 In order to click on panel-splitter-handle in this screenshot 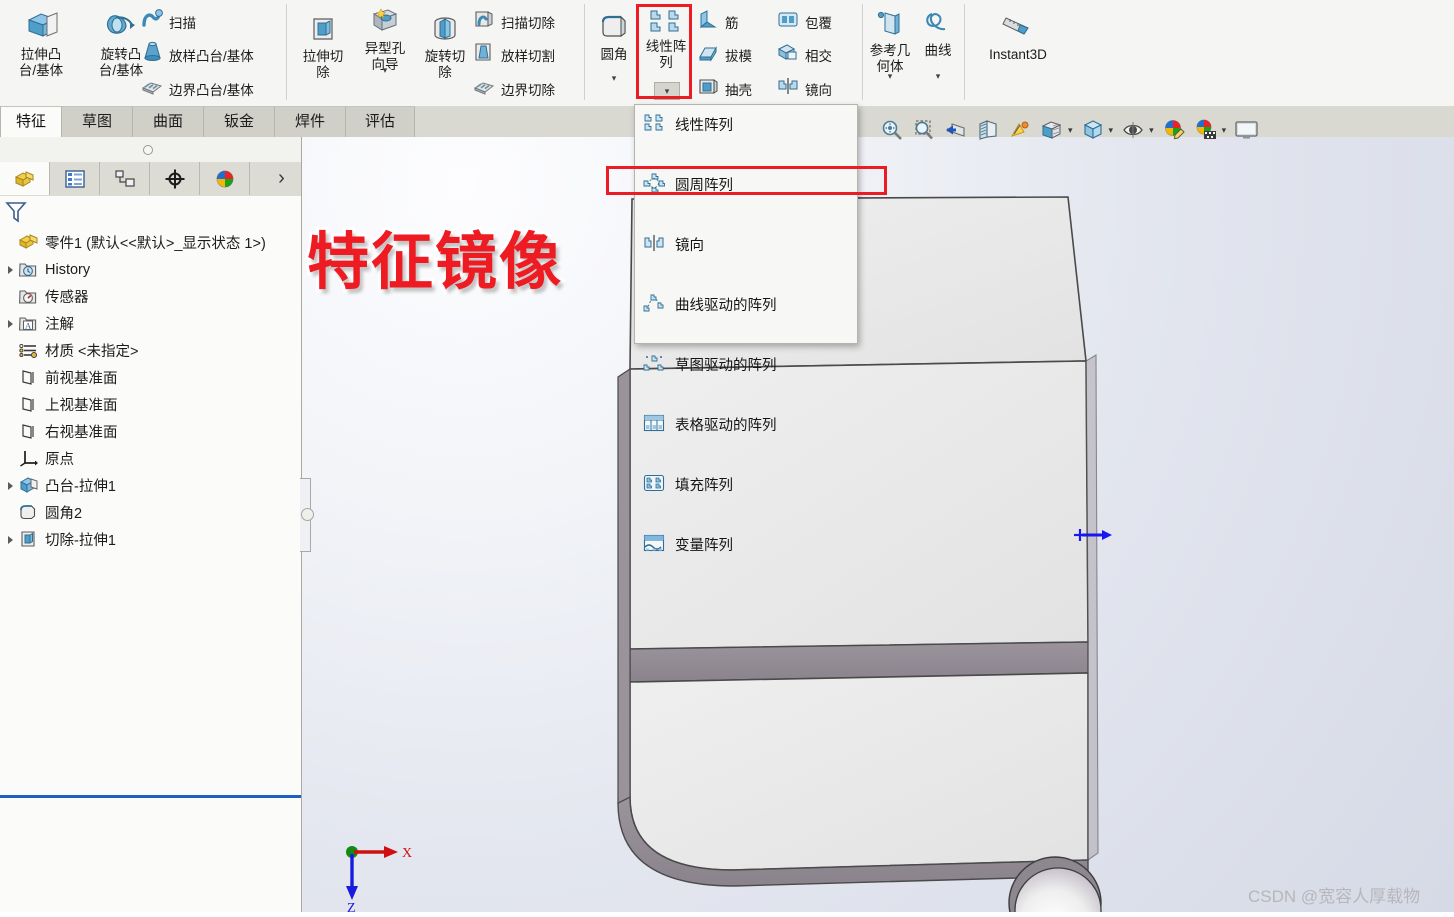, I will do `click(307, 514)`.